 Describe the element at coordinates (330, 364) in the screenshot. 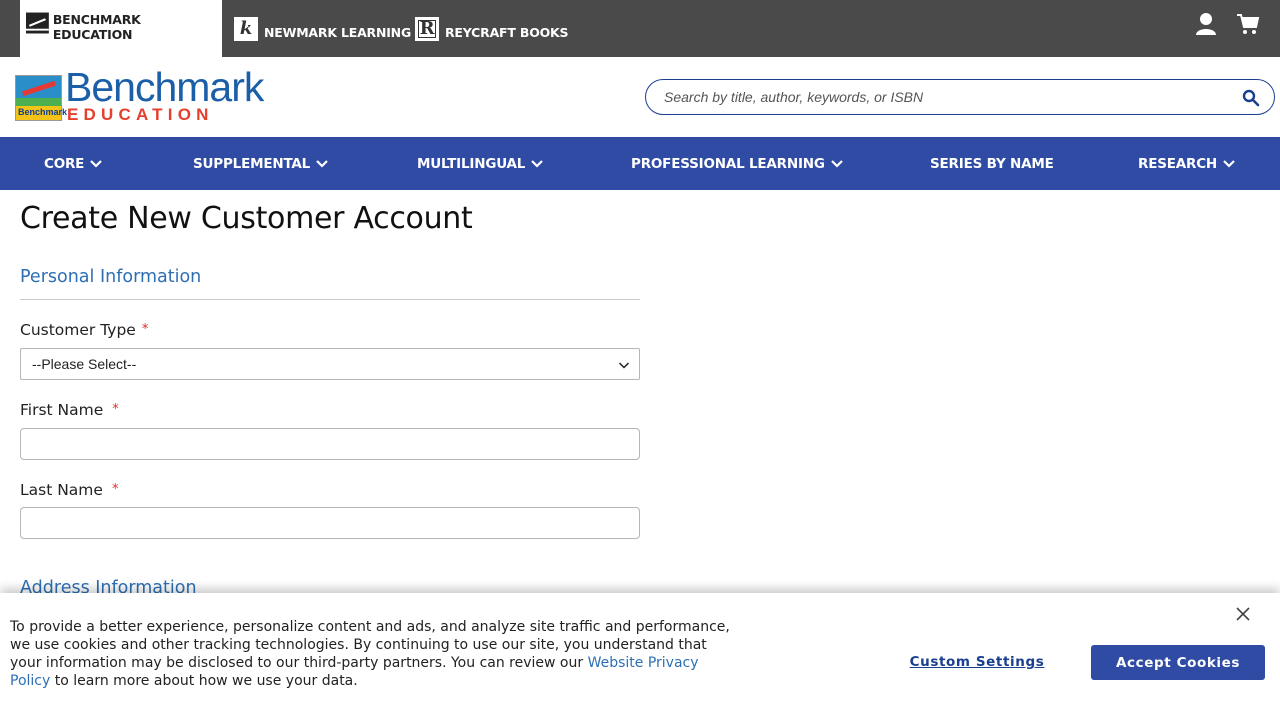

I see `customer-type-select: --Please Select--` at that location.